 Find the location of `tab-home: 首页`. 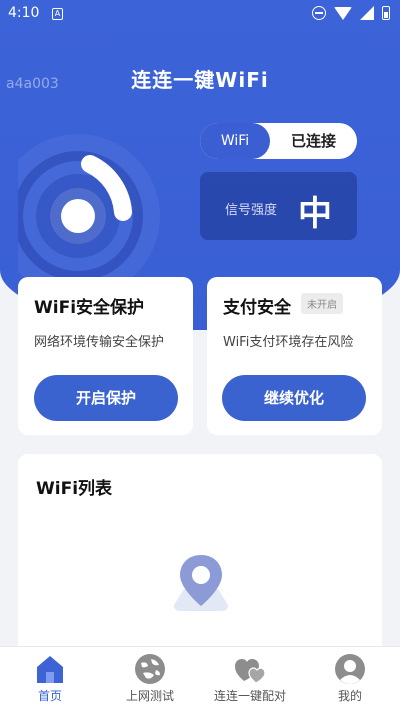

tab-home: 首页 is located at coordinates (50, 678).